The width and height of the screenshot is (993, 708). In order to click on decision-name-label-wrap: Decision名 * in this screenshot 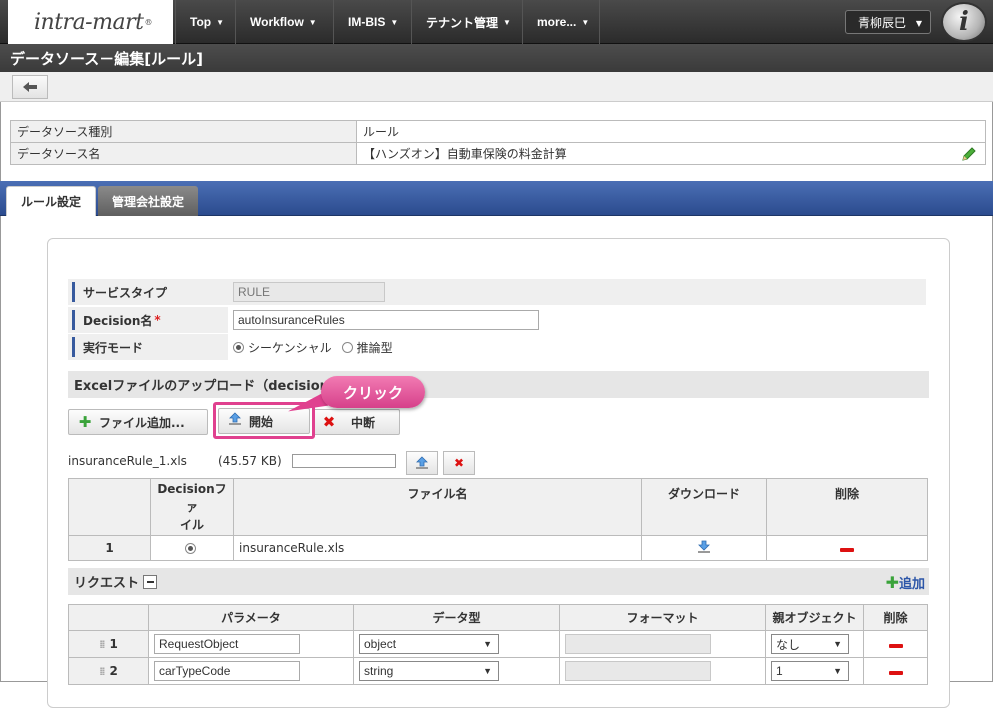, I will do `click(116, 320)`.